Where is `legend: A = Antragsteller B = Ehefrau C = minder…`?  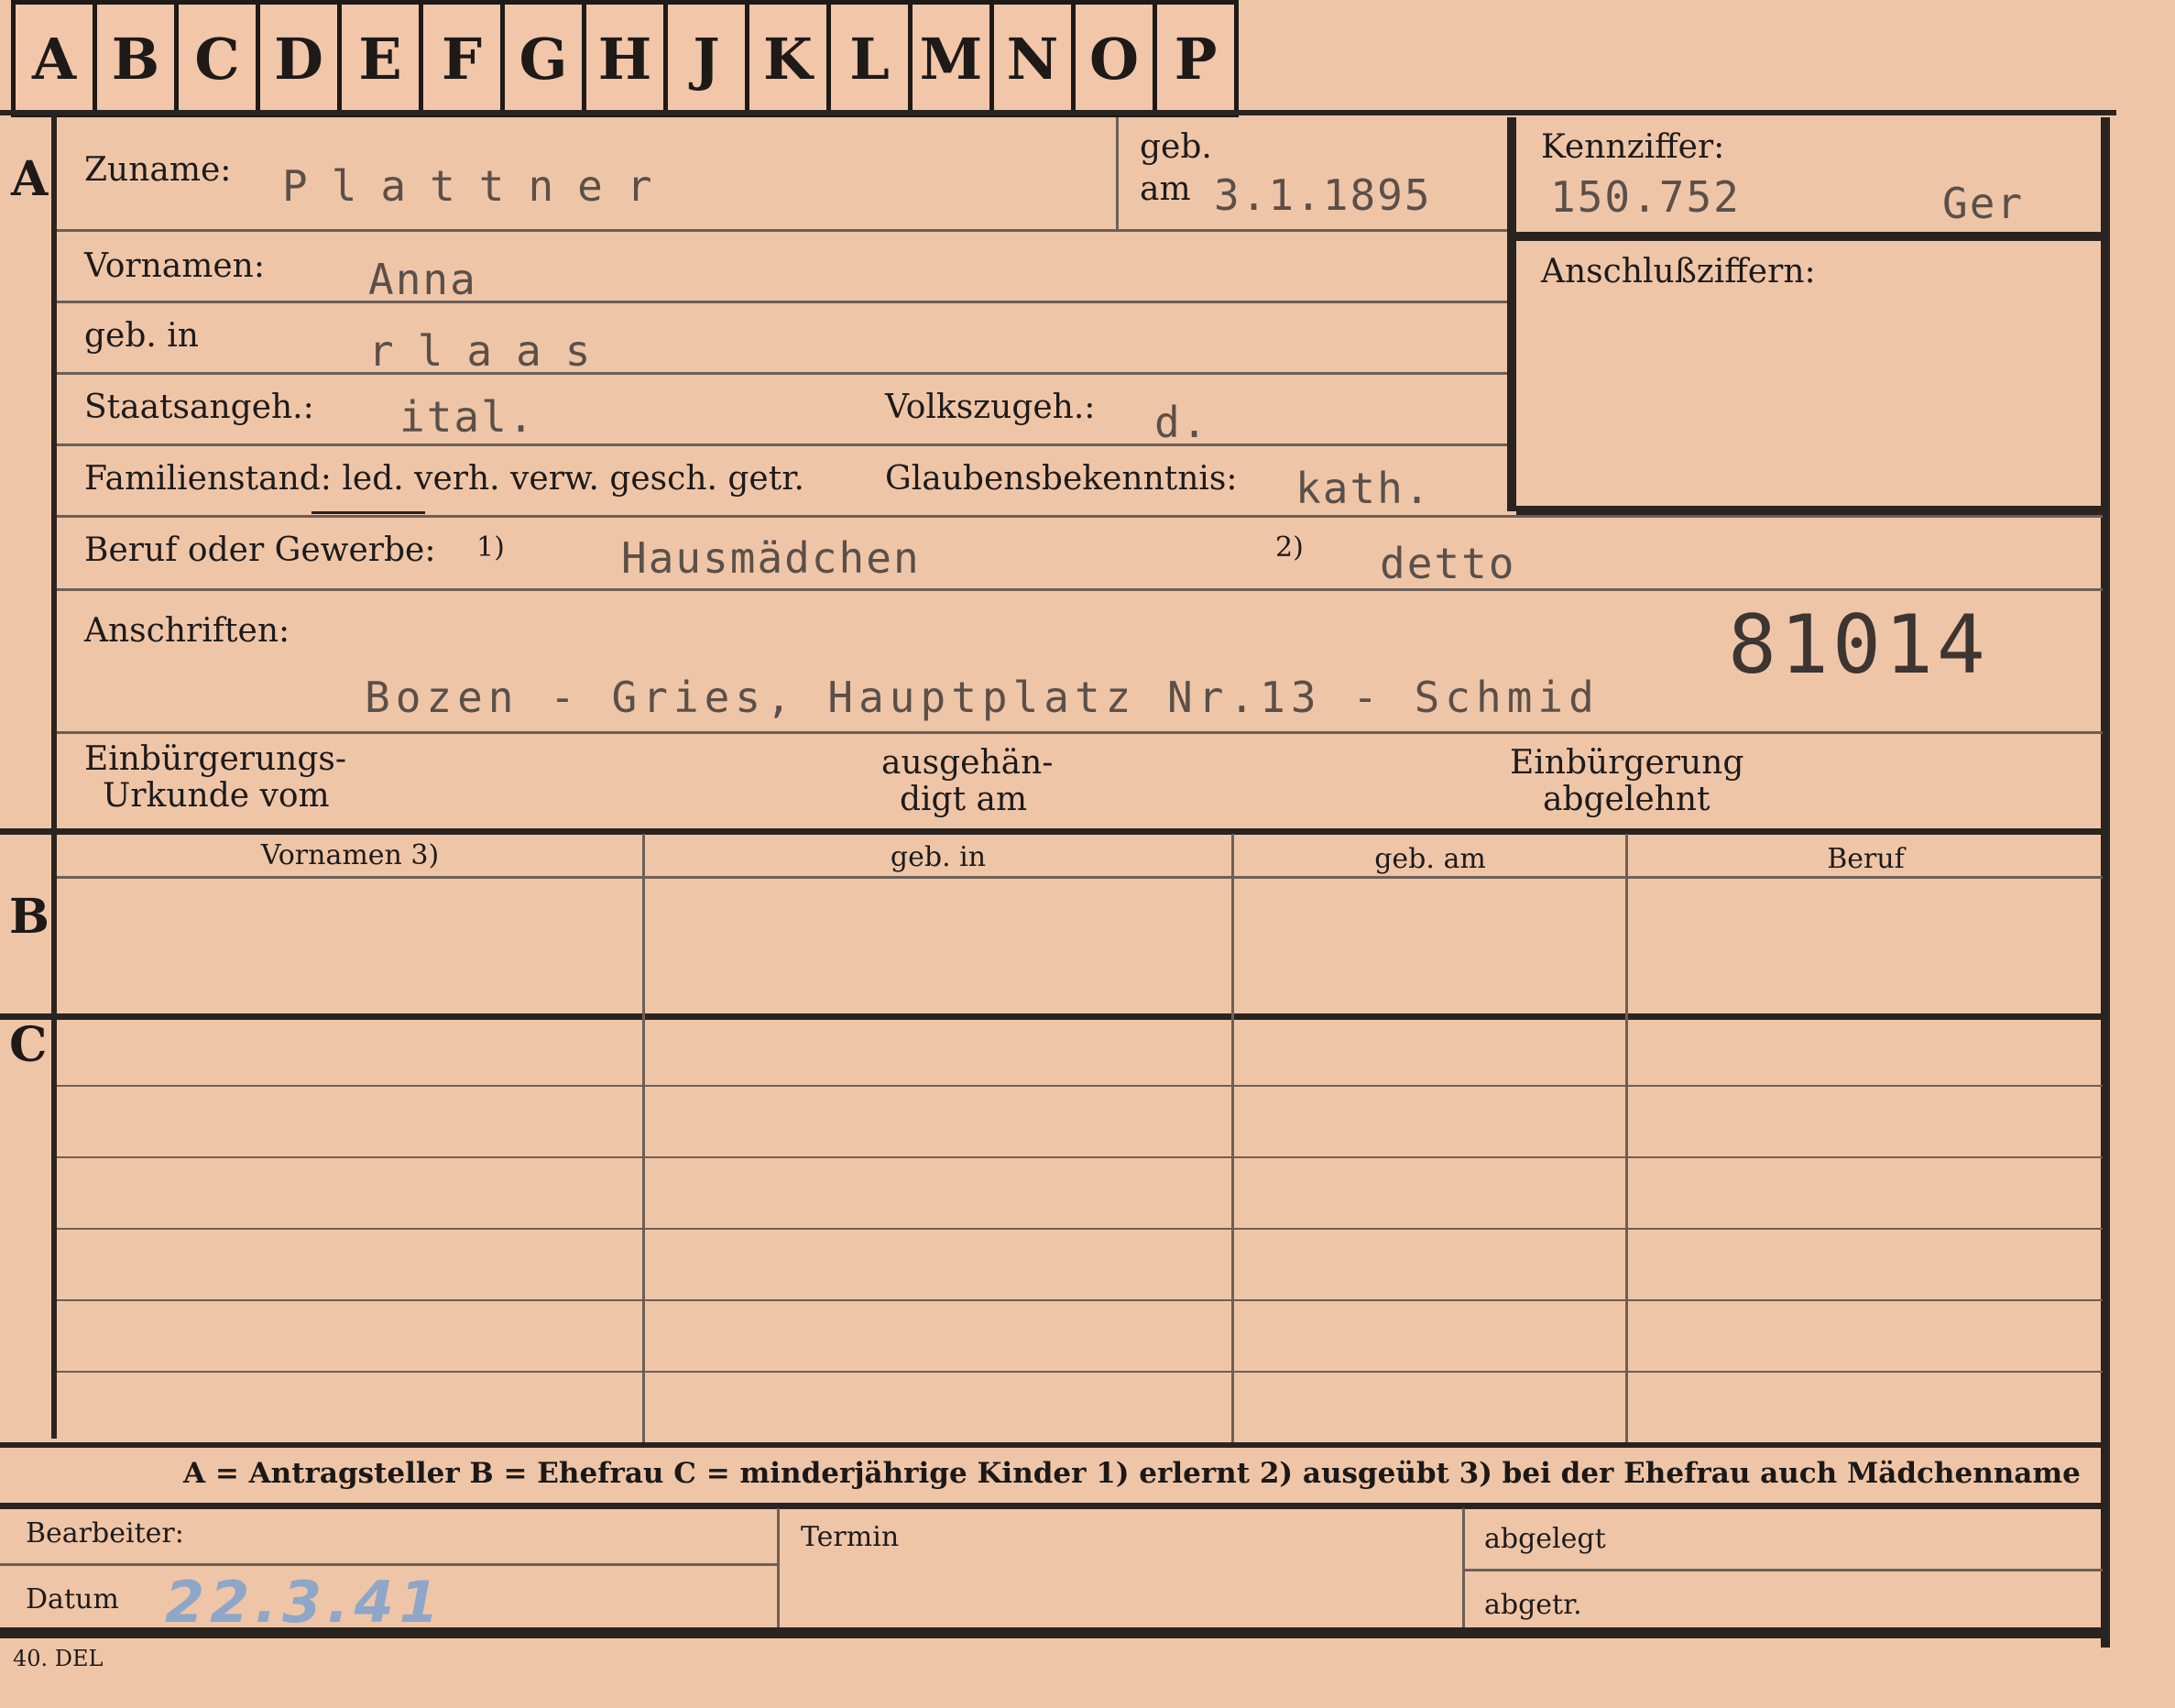 legend: A = Antragsteller B = Ehefrau C = minder… is located at coordinates (1132, 1473).